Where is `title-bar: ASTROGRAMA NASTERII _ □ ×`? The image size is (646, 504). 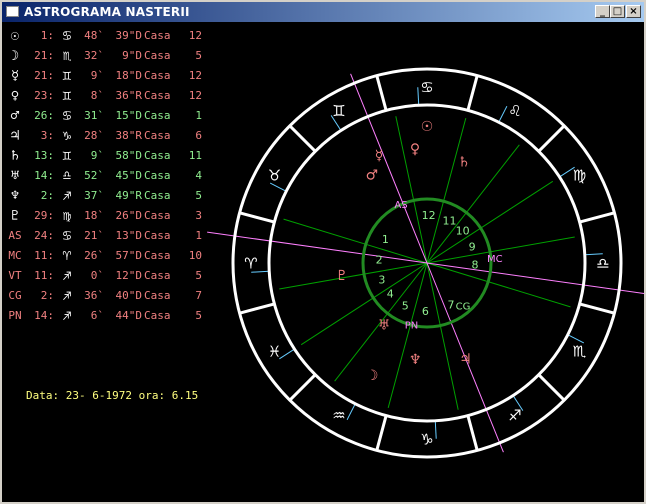
title-bar: ASTROGRAMA NASTERII _ □ × is located at coordinates (323, 12).